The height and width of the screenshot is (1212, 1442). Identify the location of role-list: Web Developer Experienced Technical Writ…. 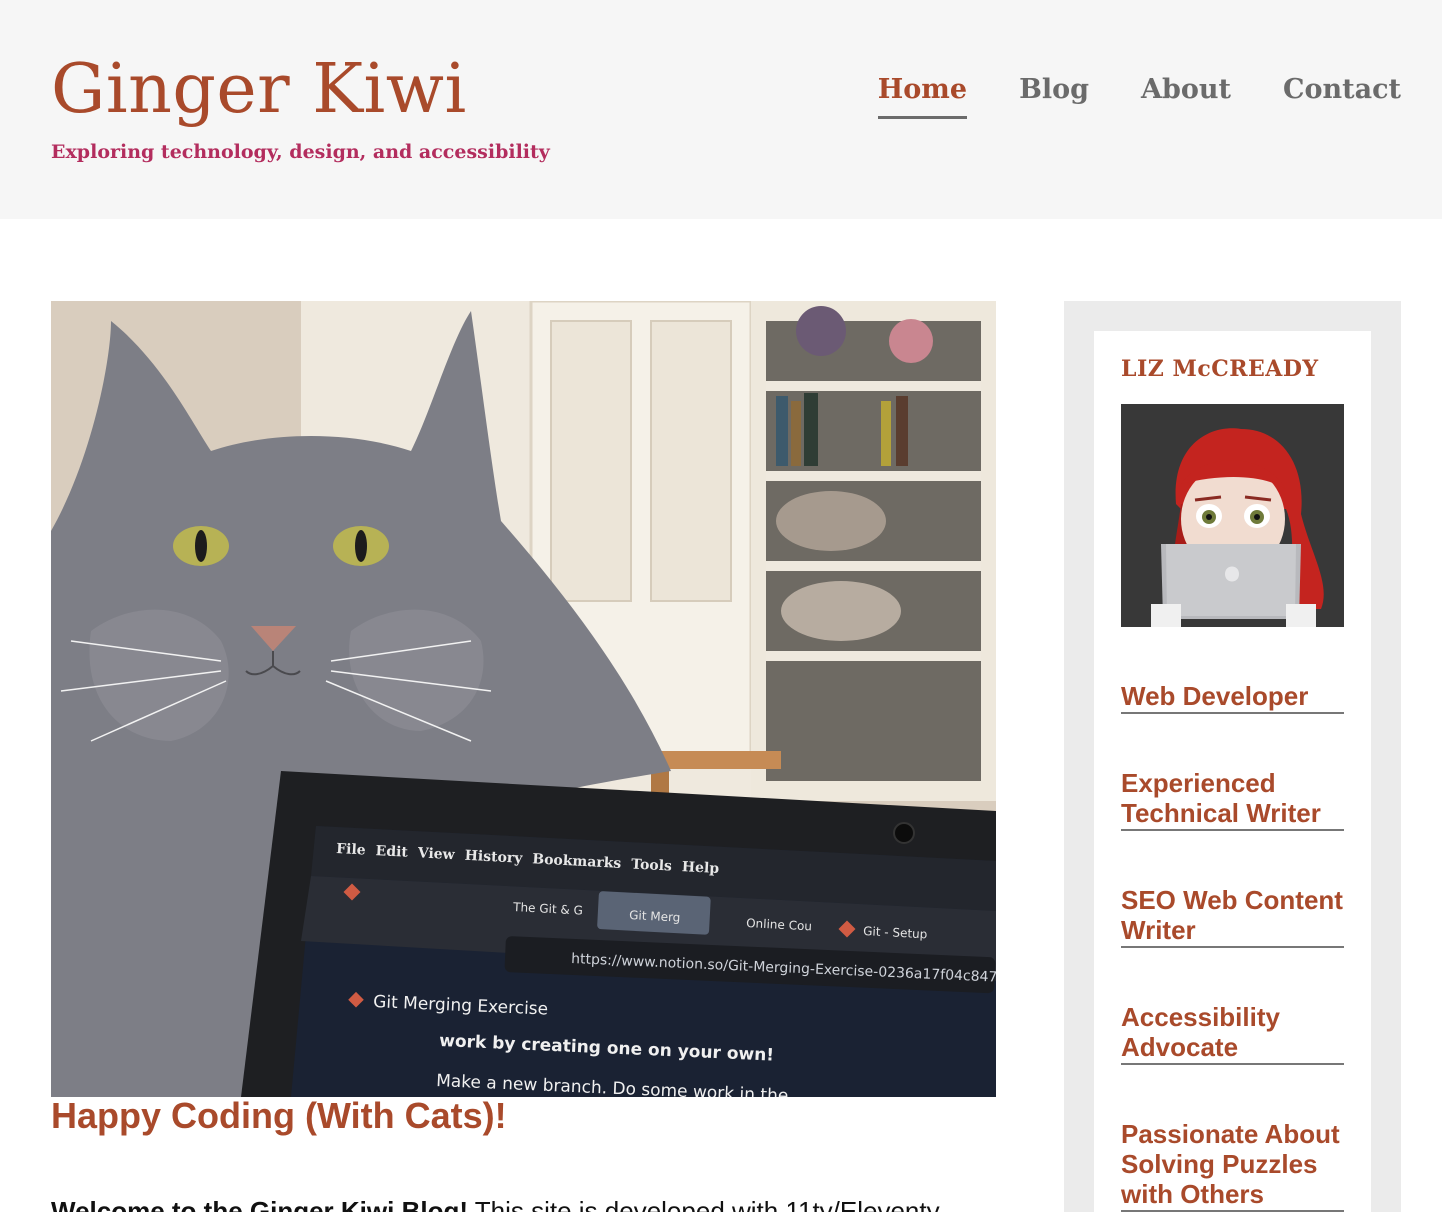
(1232, 946).